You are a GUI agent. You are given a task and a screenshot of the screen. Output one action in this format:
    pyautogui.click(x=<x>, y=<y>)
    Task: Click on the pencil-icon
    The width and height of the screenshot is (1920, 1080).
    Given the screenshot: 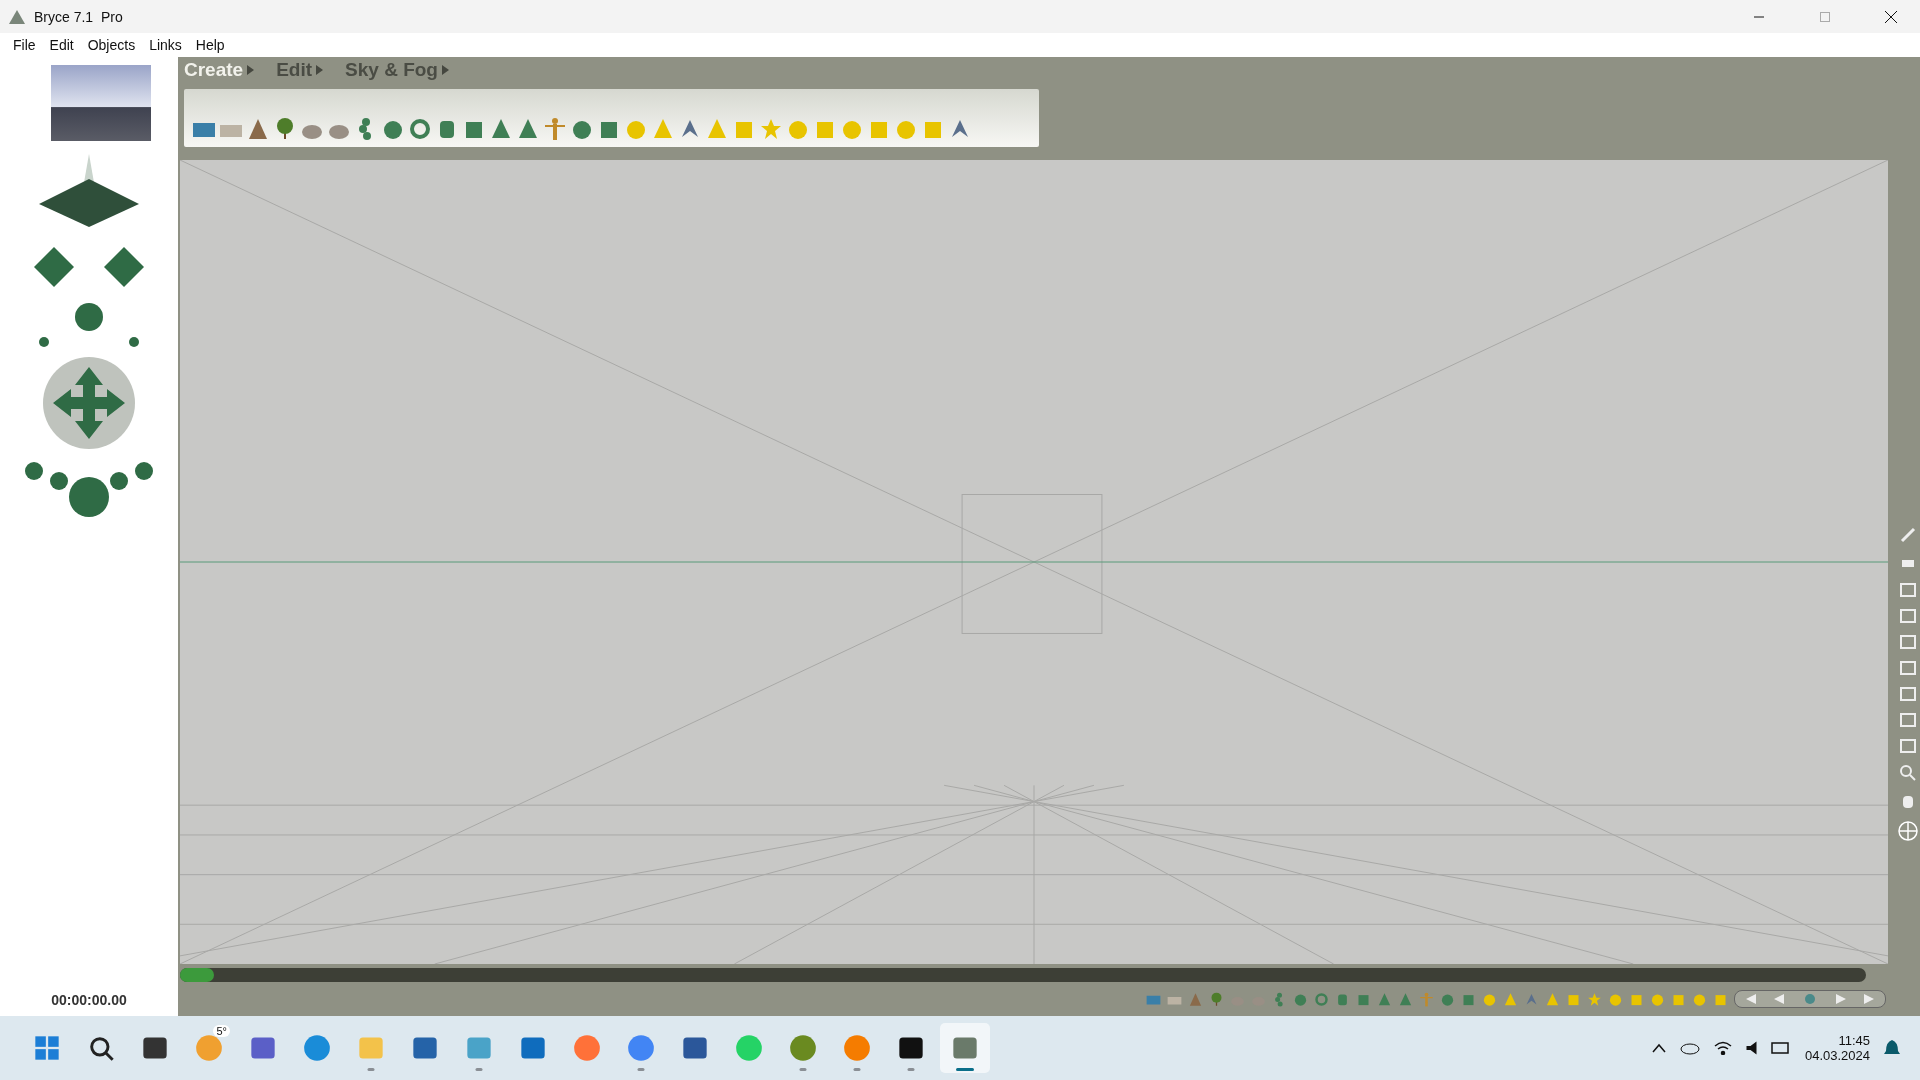 What is the action you would take?
    pyautogui.click(x=1908, y=535)
    